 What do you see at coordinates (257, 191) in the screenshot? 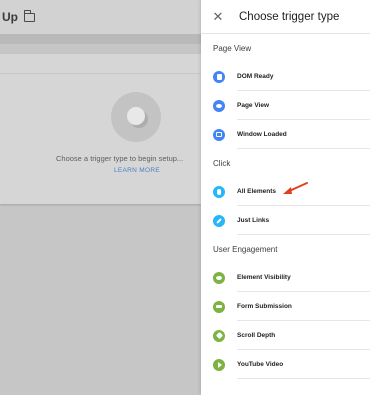
I see `trigger-item-label: All Elements` at bounding box center [257, 191].